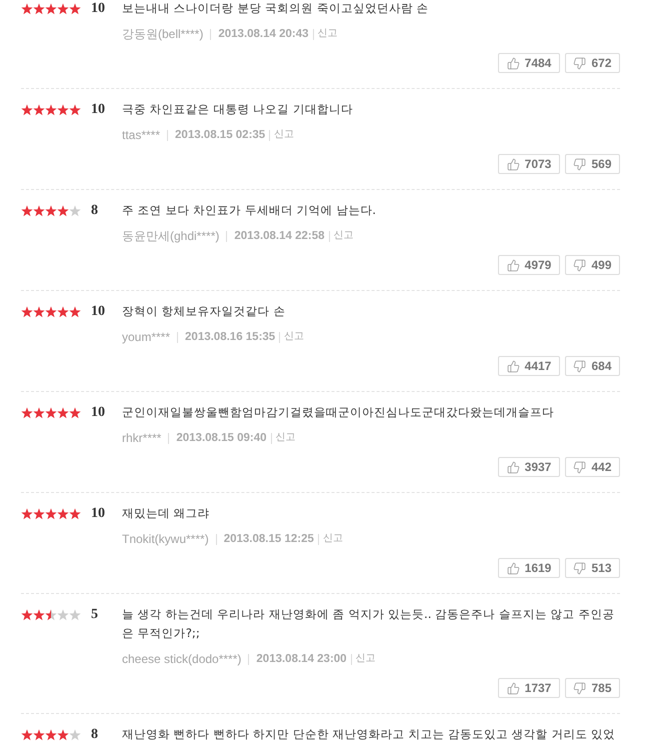  What do you see at coordinates (250, 210) in the screenshot?
I see `review-text: 주 조연 보다 차인표가 두세배더 기억에 남는다.` at bounding box center [250, 210].